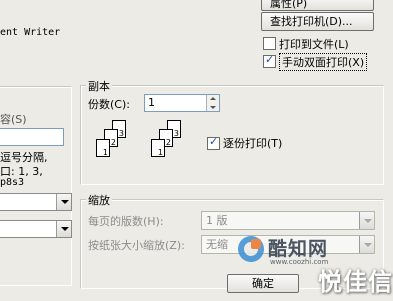  What do you see at coordinates (323, 62) in the screenshot?
I see `manual-duplex-label: 手动双面打印(X)` at bounding box center [323, 62].